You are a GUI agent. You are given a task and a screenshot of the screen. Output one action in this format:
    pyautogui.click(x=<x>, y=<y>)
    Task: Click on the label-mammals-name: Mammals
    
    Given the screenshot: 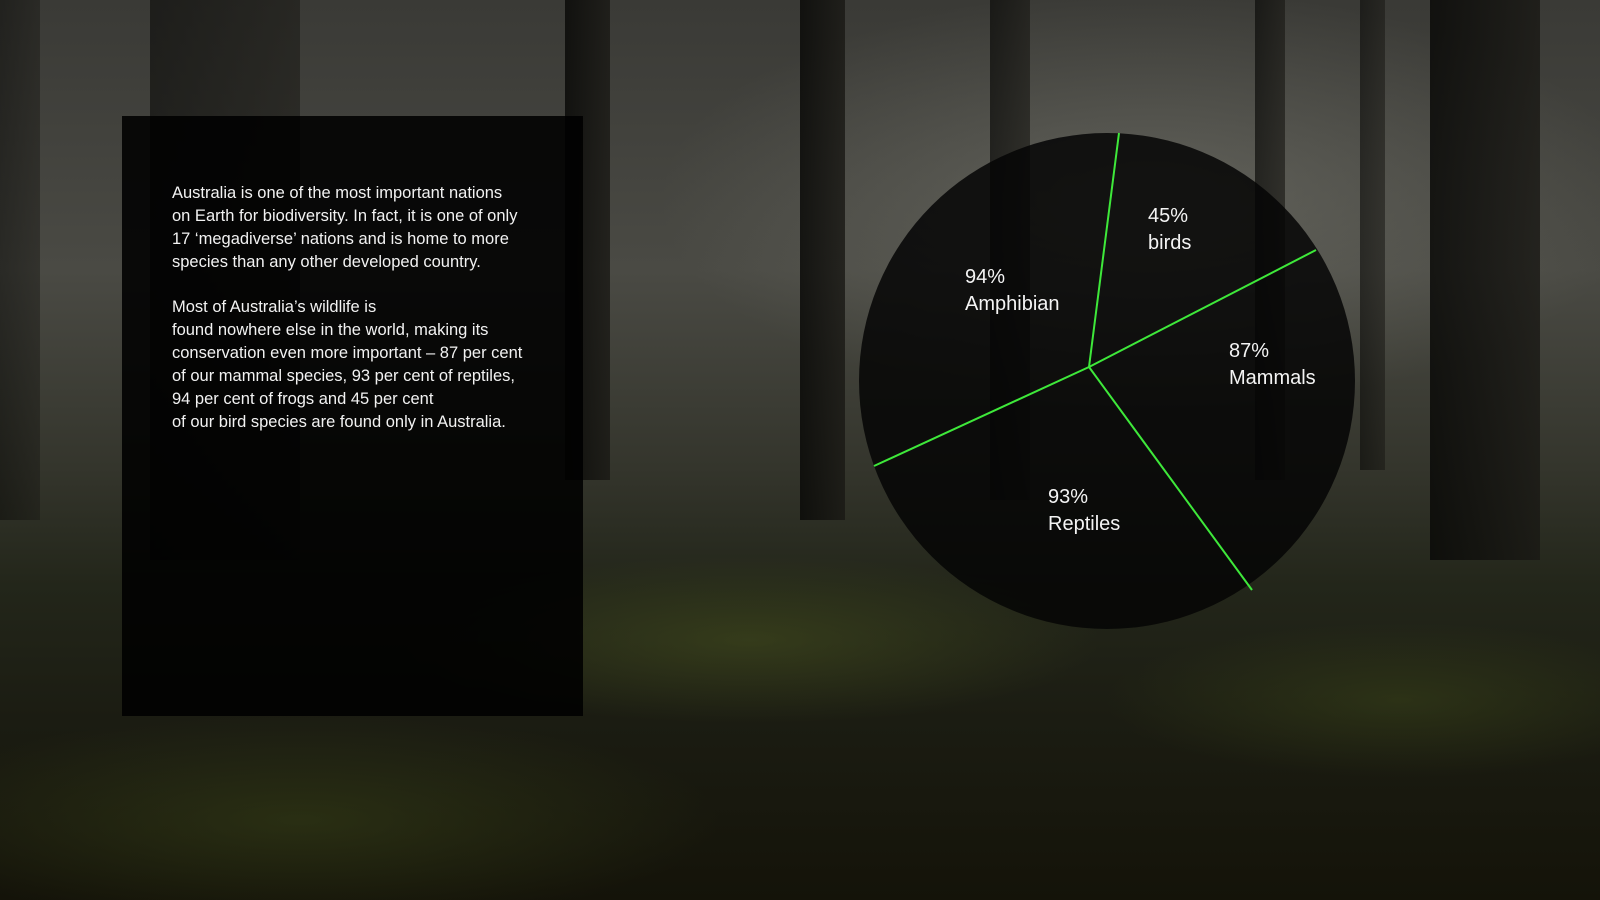 What is the action you would take?
    pyautogui.click(x=1272, y=378)
    